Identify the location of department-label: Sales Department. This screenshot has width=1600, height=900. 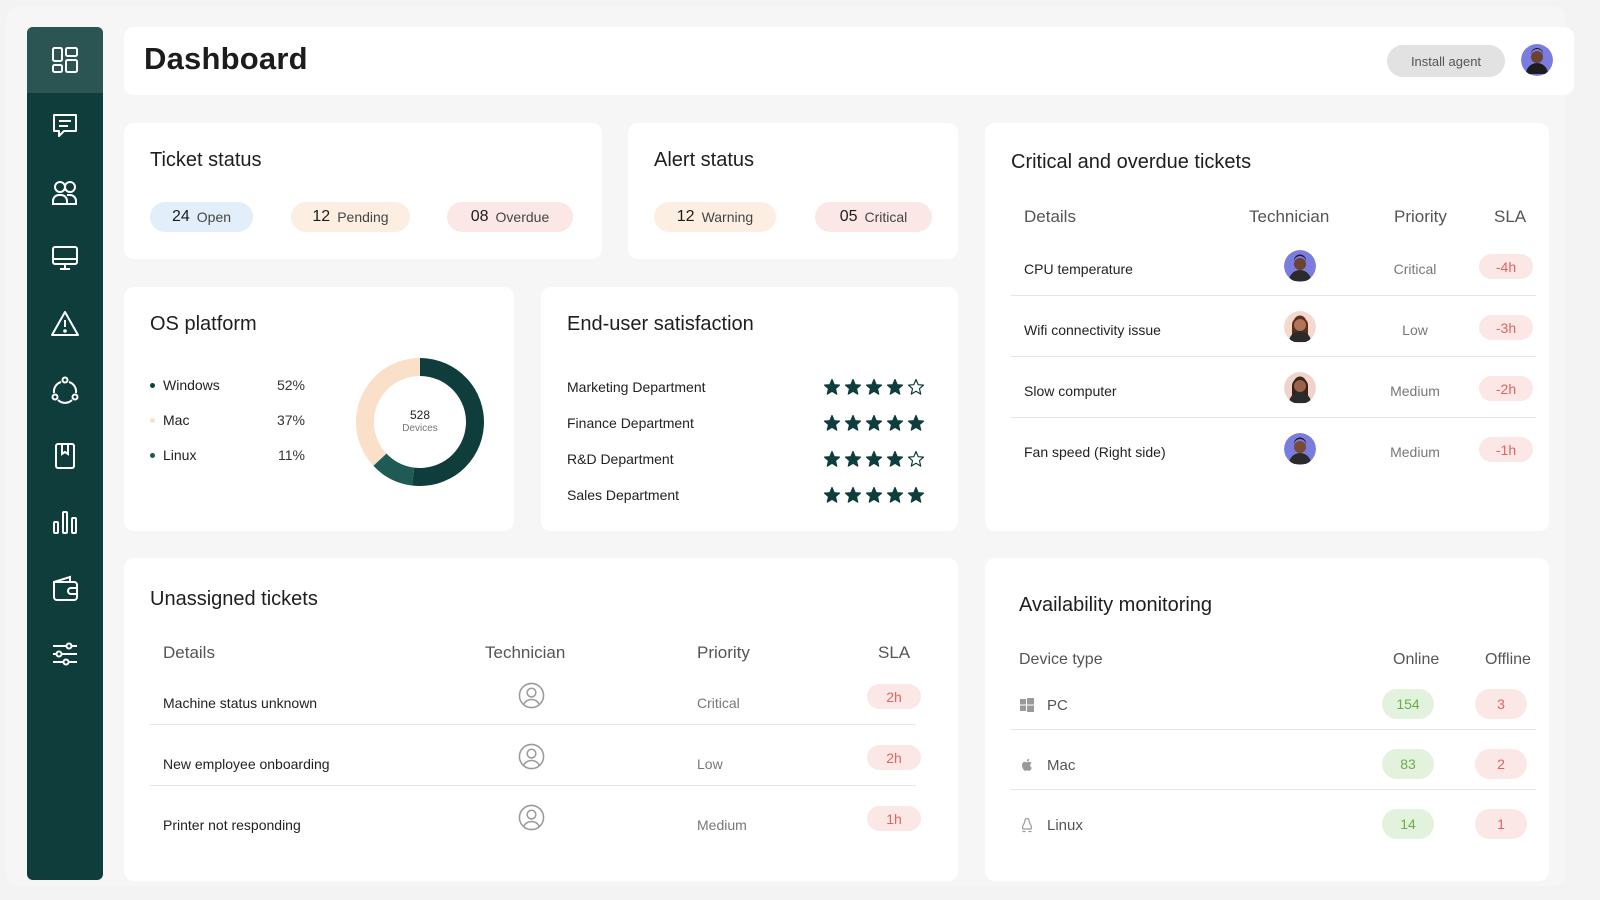
(623, 495).